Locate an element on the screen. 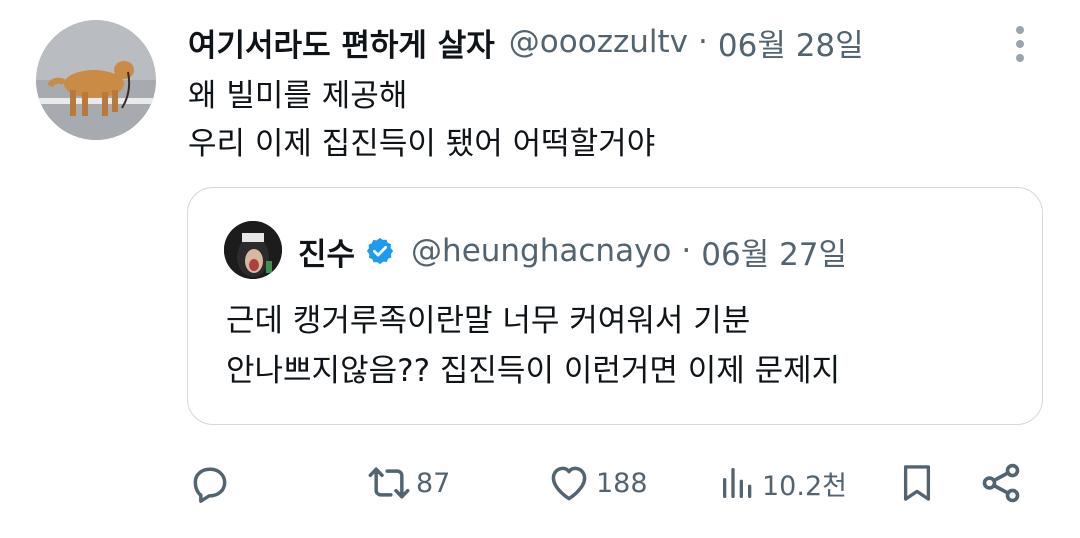  reply-button is located at coordinates (212, 483).